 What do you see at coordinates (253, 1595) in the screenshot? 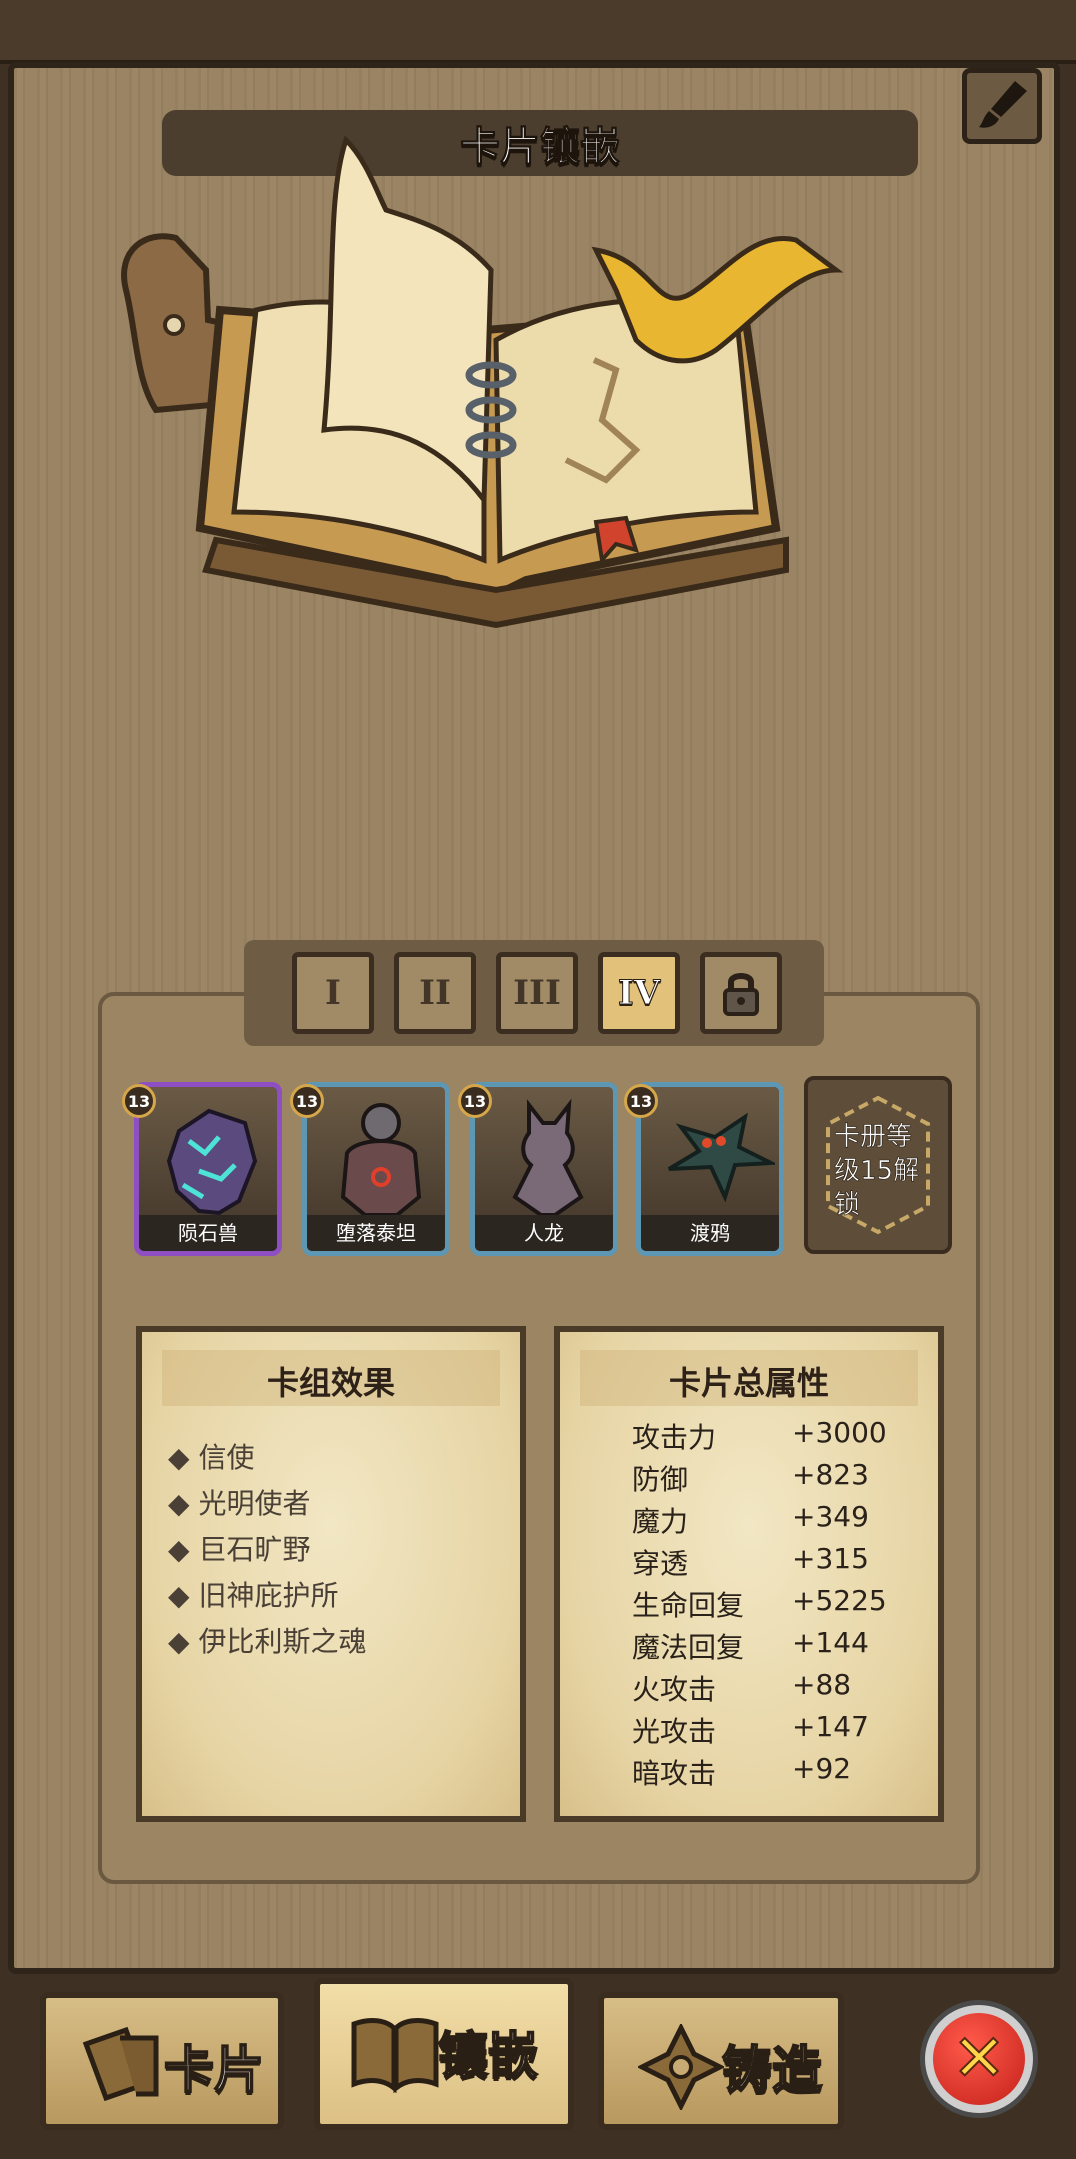
I see `list-item: ◆ 旧神庇护所` at bounding box center [253, 1595].